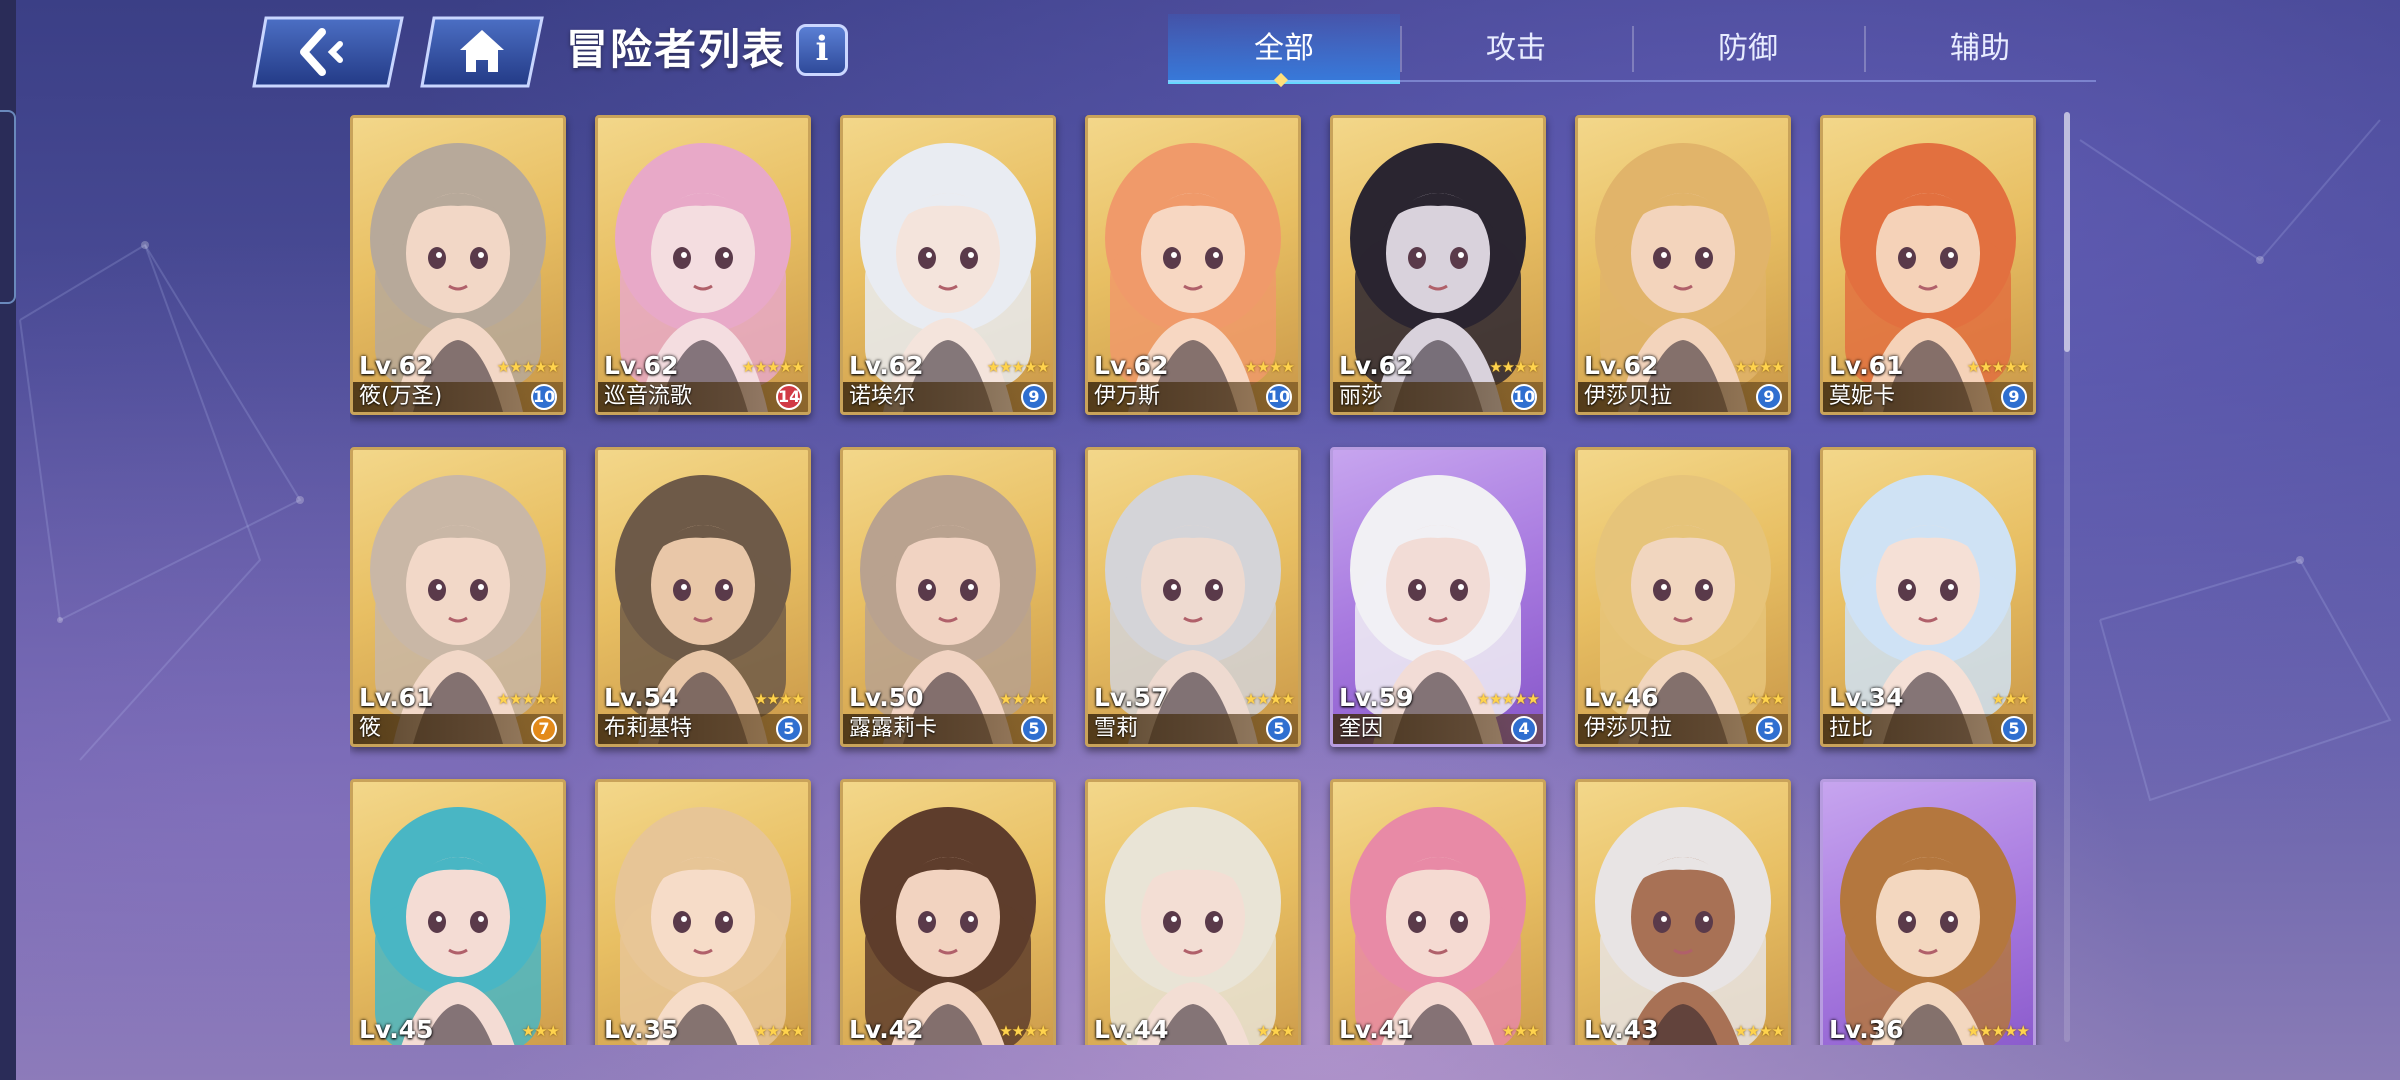 The height and width of the screenshot is (1080, 2400). What do you see at coordinates (1851, 728) in the screenshot?
I see `card-name: 拉比` at bounding box center [1851, 728].